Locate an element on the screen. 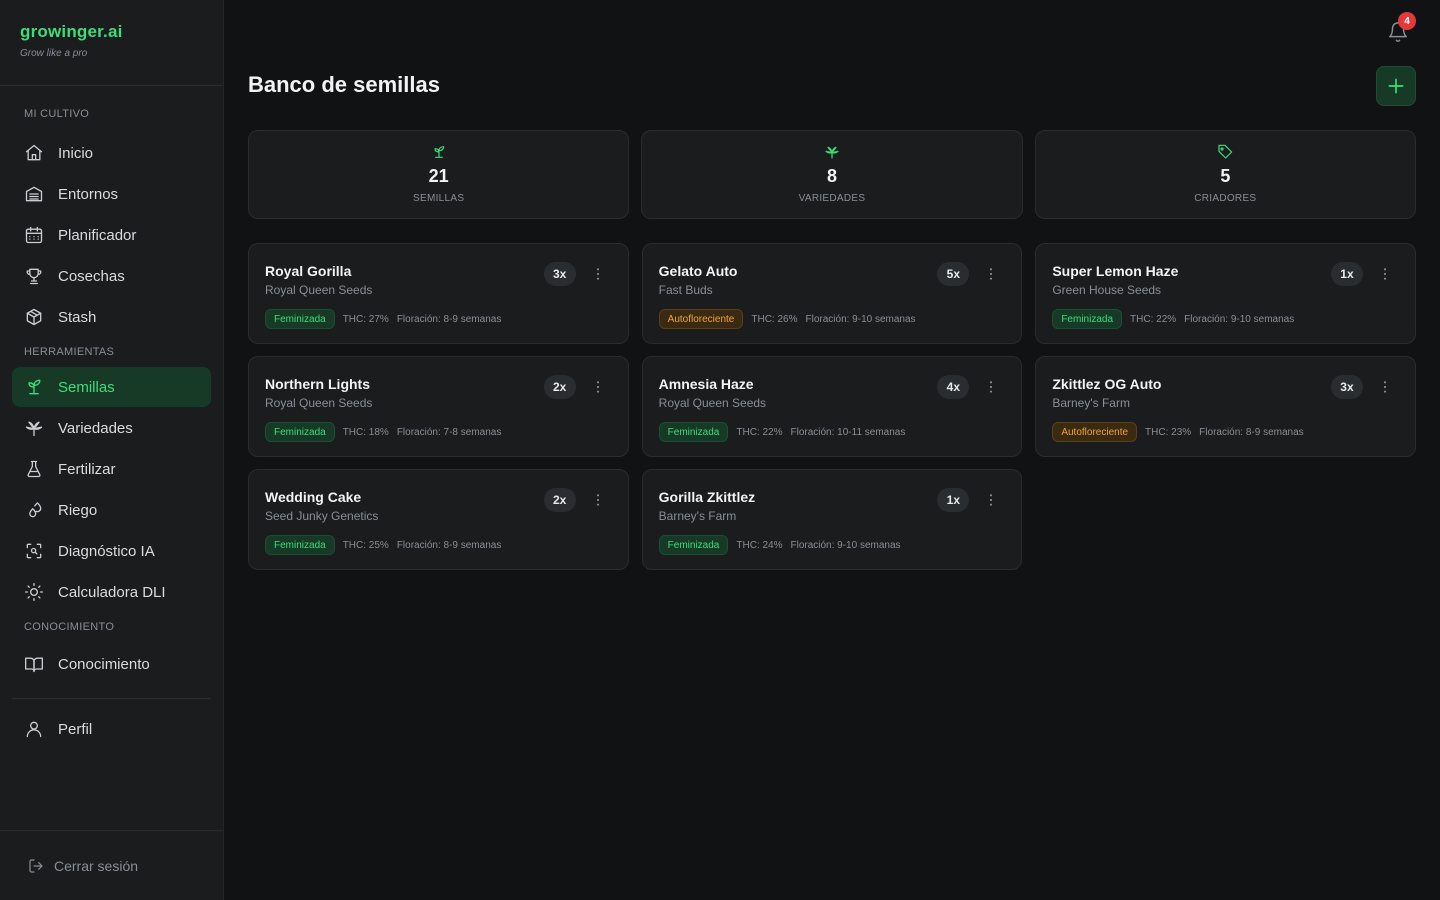 The width and height of the screenshot is (1440, 900). seed-quantity-badge: 4x is located at coordinates (953, 387).